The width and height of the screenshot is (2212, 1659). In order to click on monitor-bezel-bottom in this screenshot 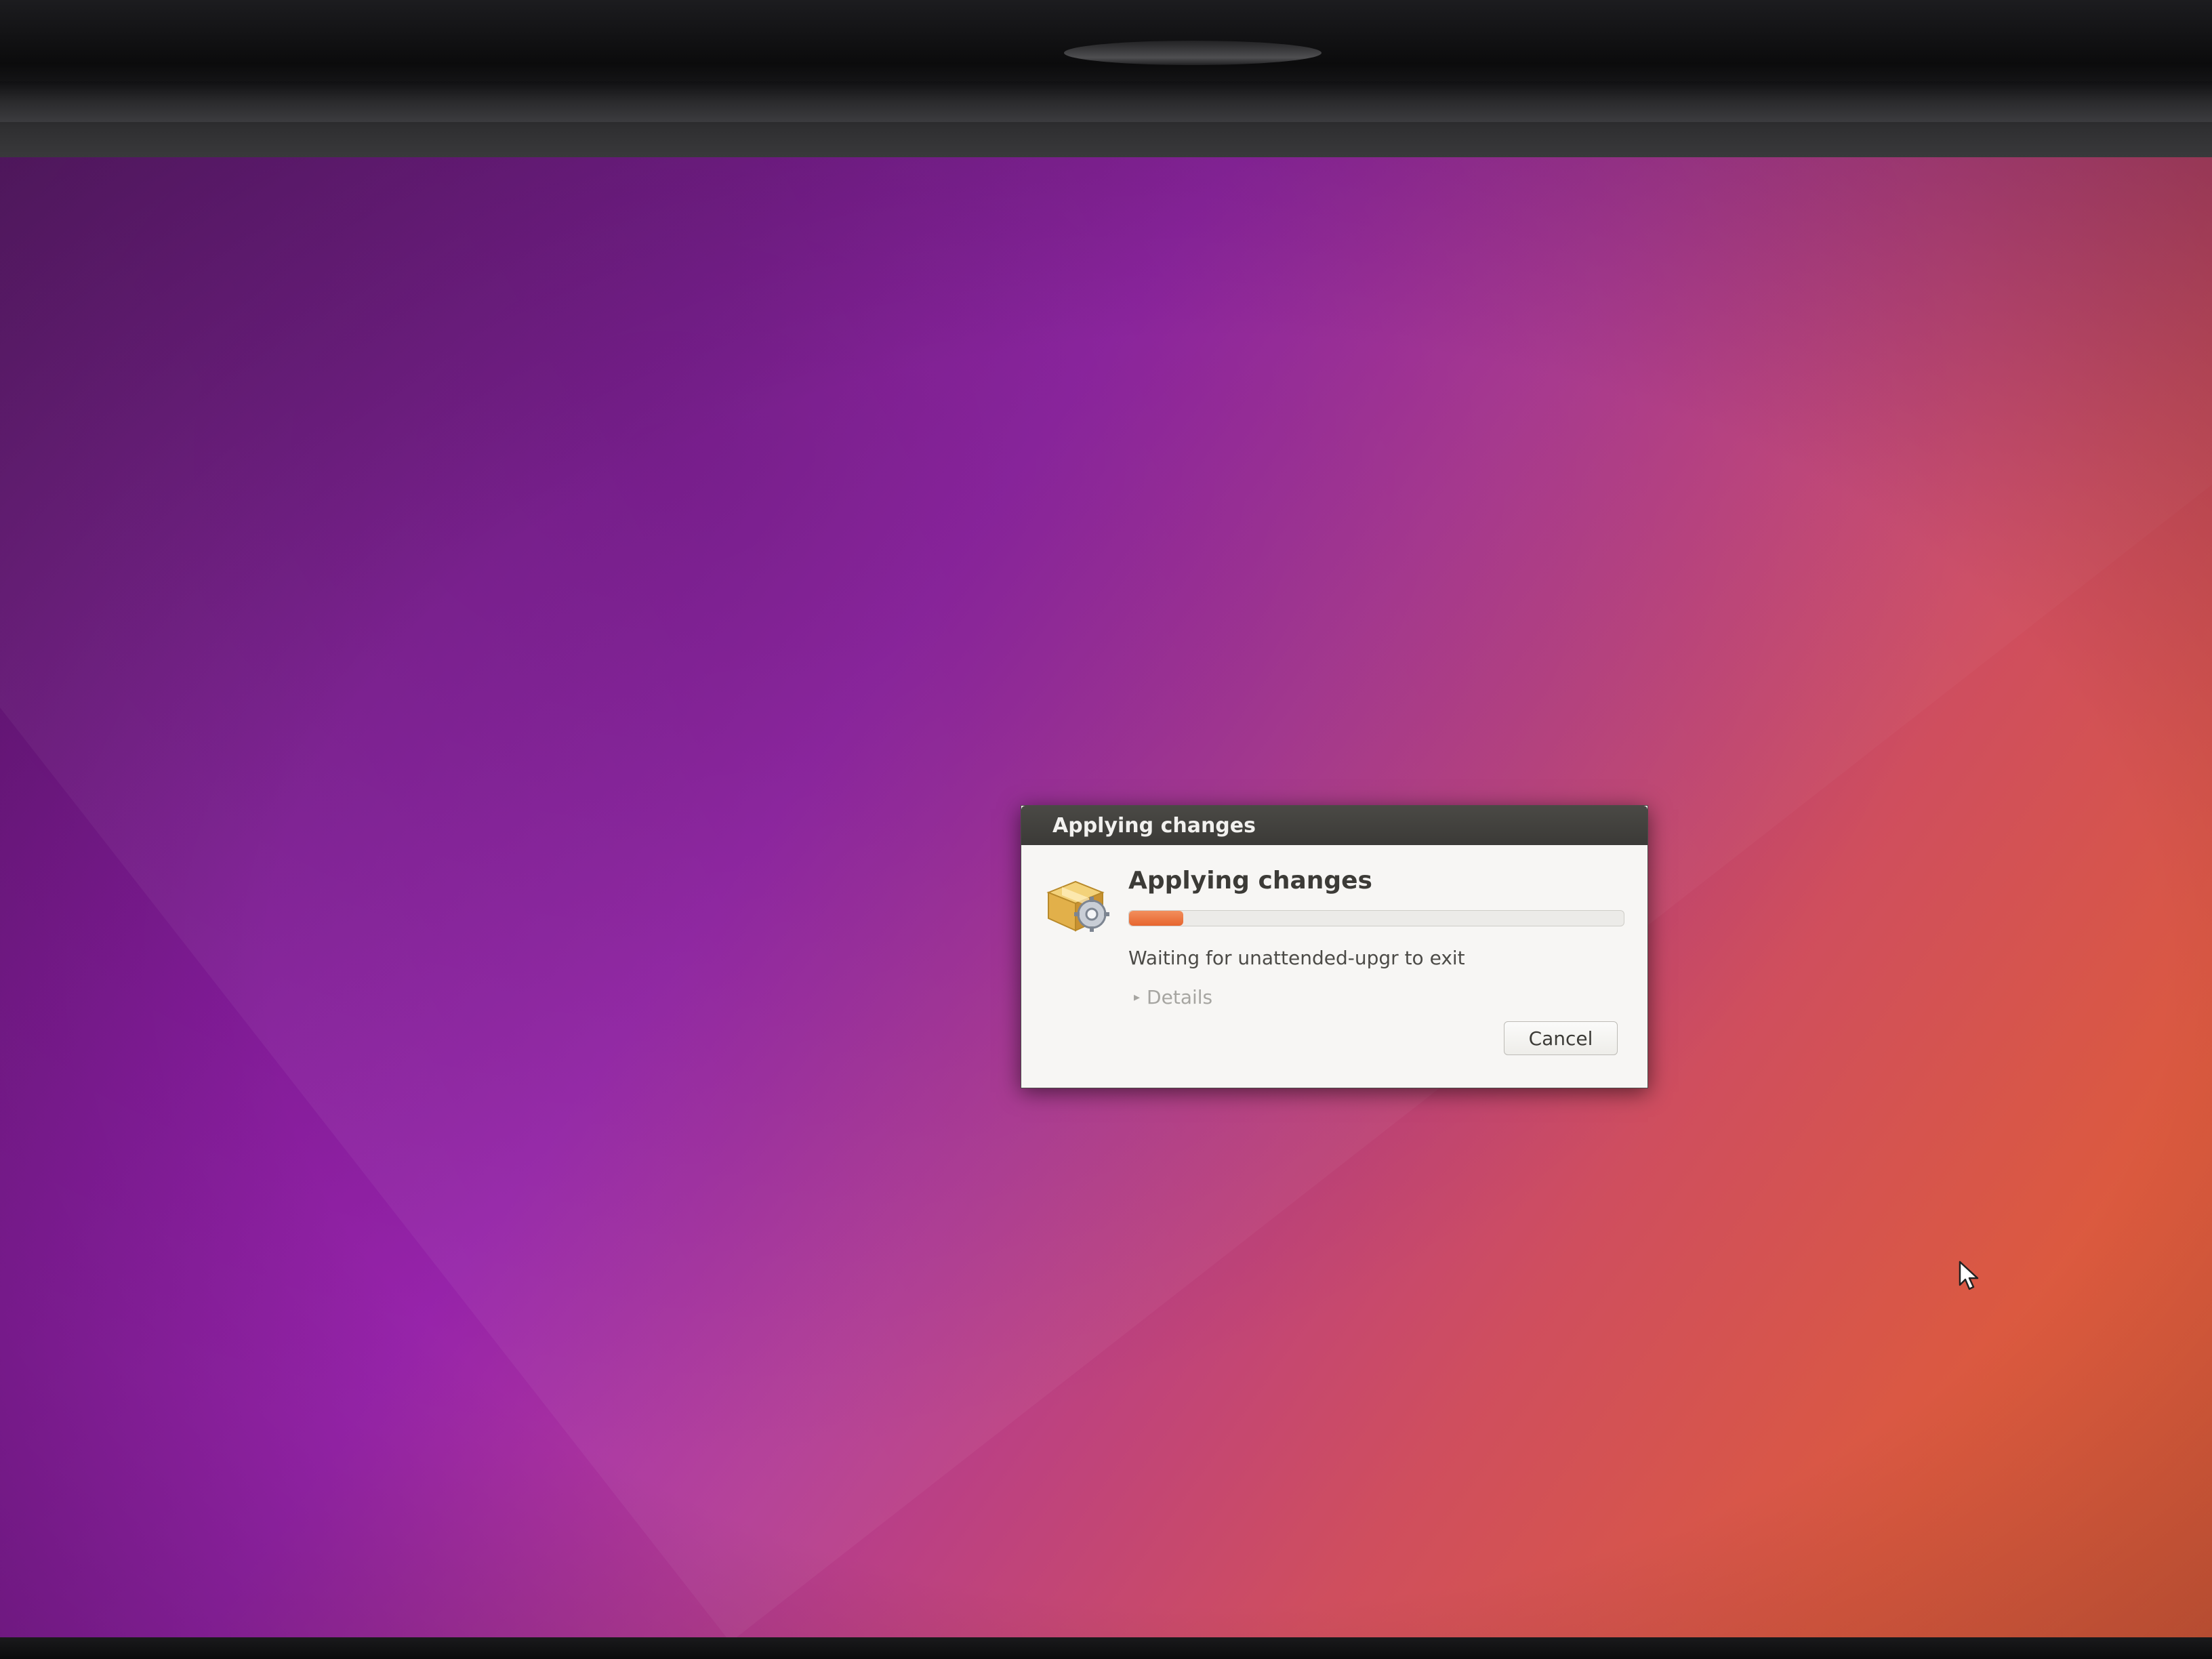, I will do `click(1106, 1648)`.